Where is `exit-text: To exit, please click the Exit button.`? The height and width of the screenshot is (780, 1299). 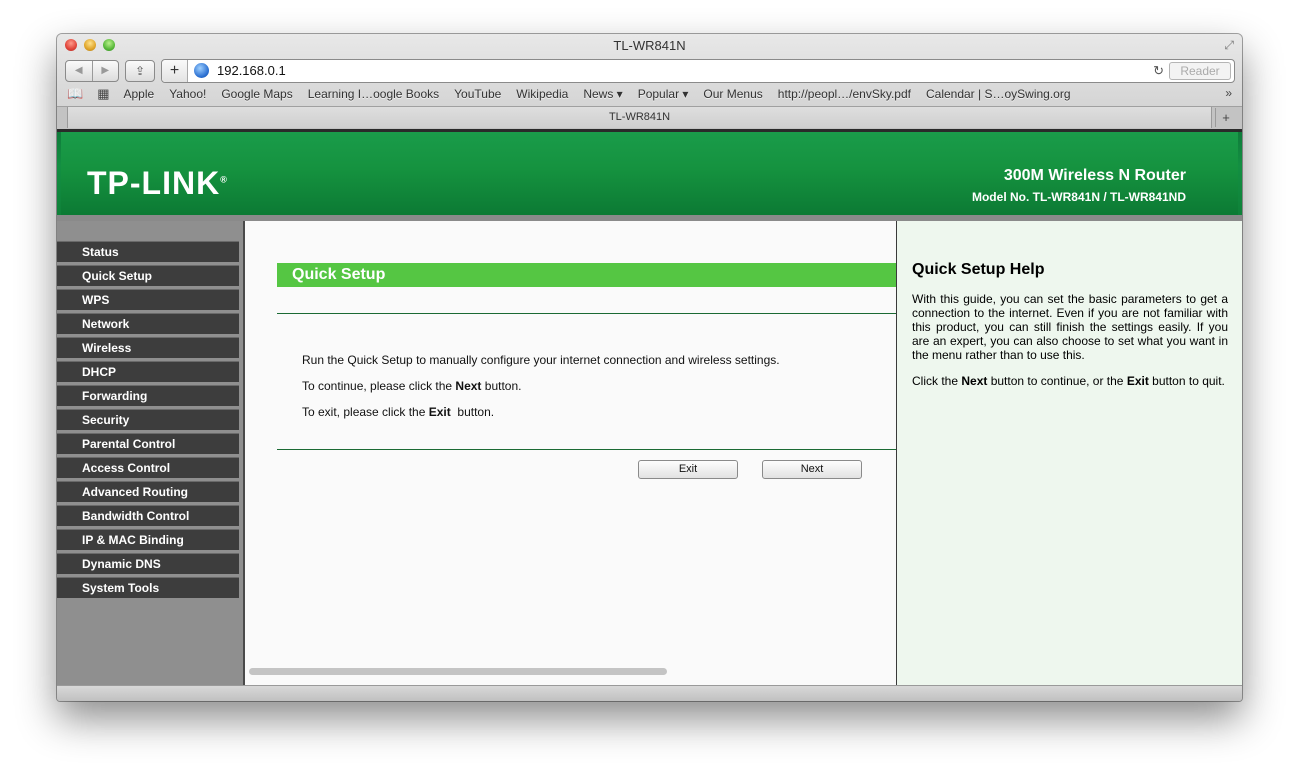
exit-text: To exit, please click the Exit button. is located at coordinates (398, 412).